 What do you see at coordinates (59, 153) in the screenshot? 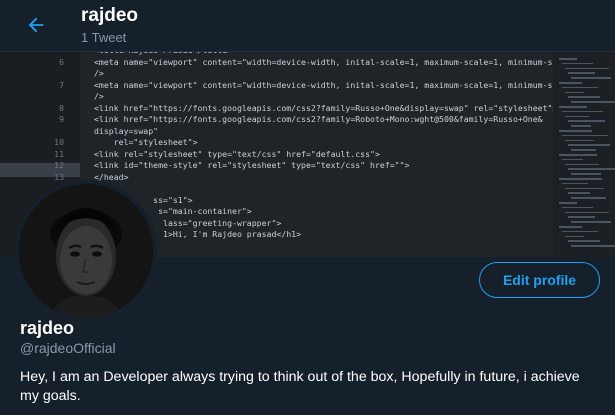
I see `line-number: 11` at bounding box center [59, 153].